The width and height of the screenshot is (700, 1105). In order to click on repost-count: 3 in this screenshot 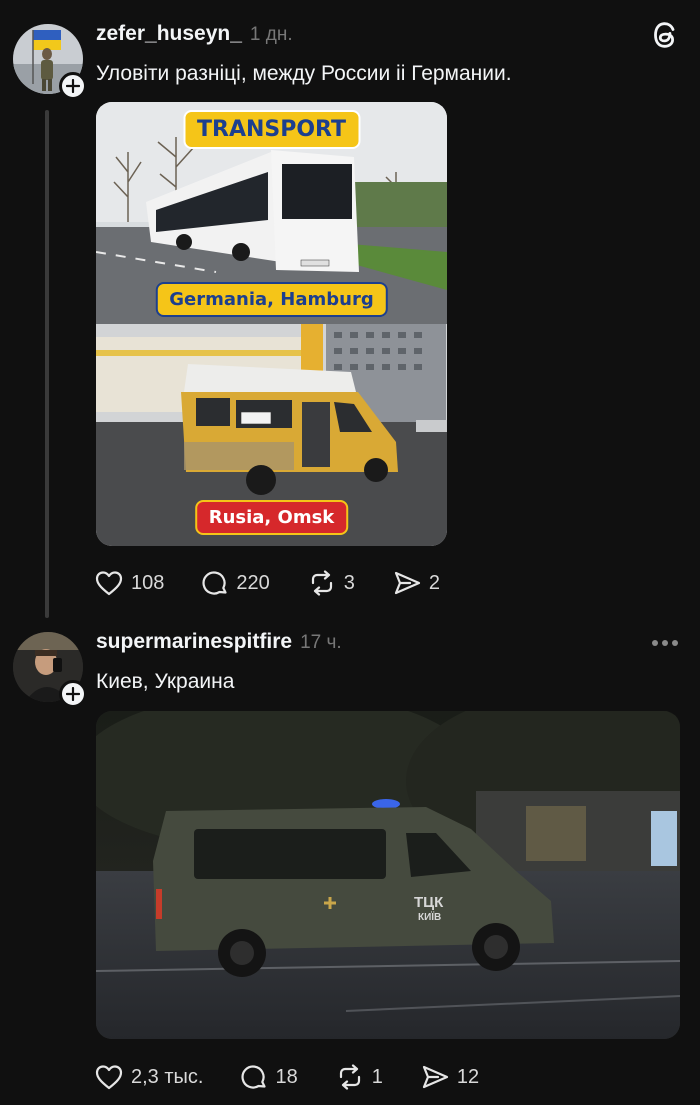, I will do `click(349, 582)`.